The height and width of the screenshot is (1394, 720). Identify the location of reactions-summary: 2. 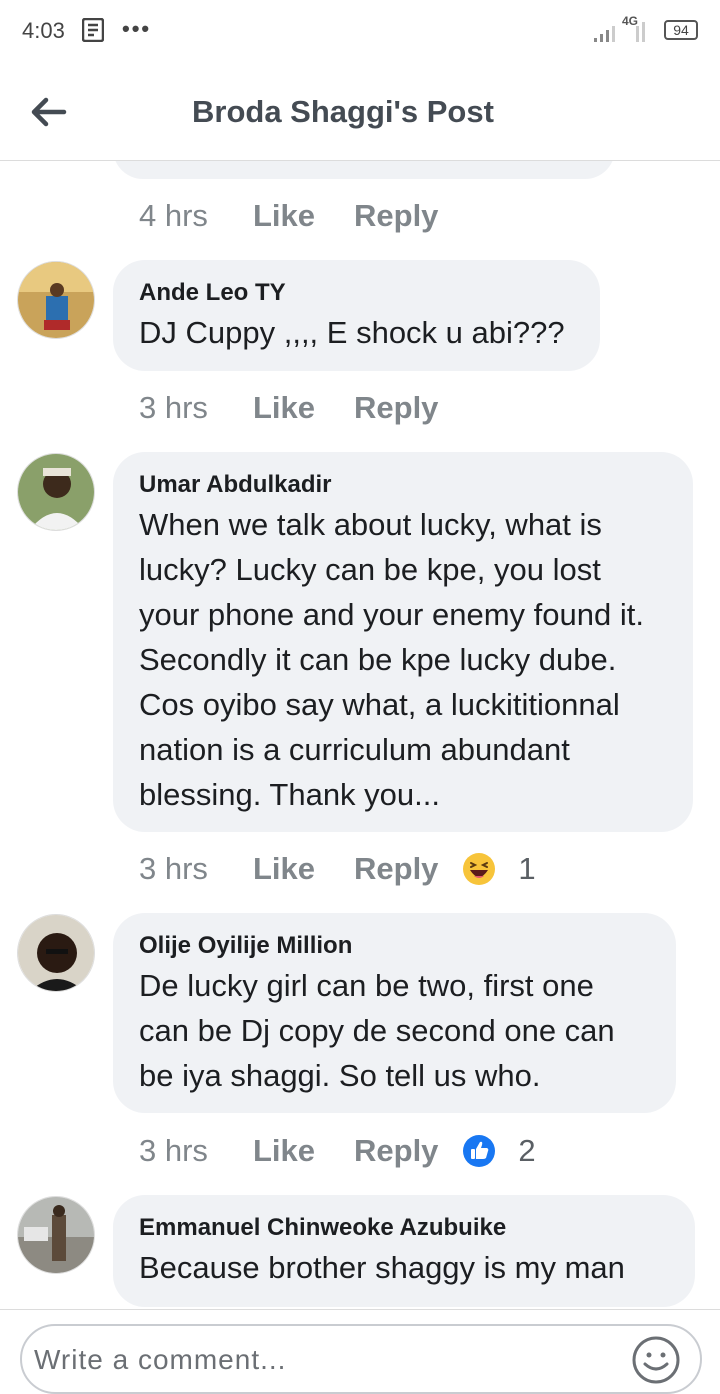
(499, 1151).